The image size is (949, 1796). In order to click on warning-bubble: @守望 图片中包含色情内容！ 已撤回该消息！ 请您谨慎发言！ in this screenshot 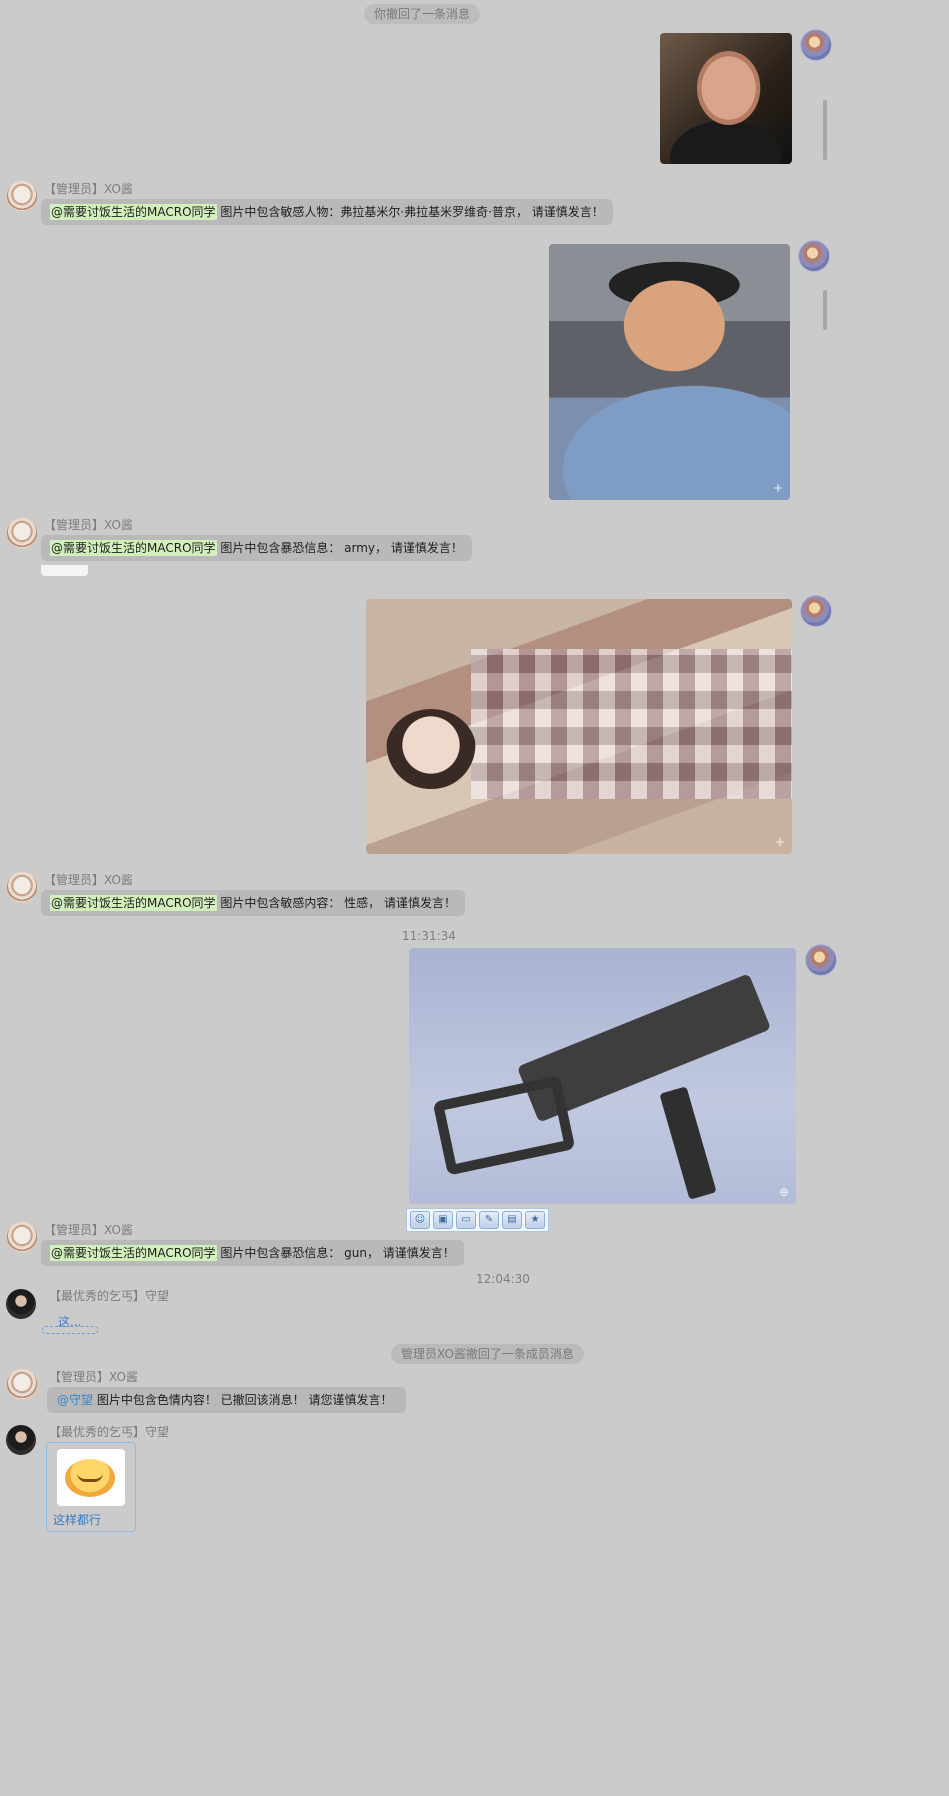, I will do `click(227, 1400)`.